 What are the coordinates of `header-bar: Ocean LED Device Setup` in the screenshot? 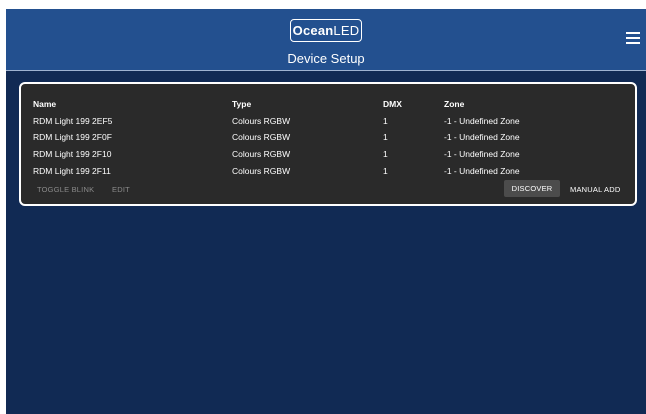 It's located at (326, 40).